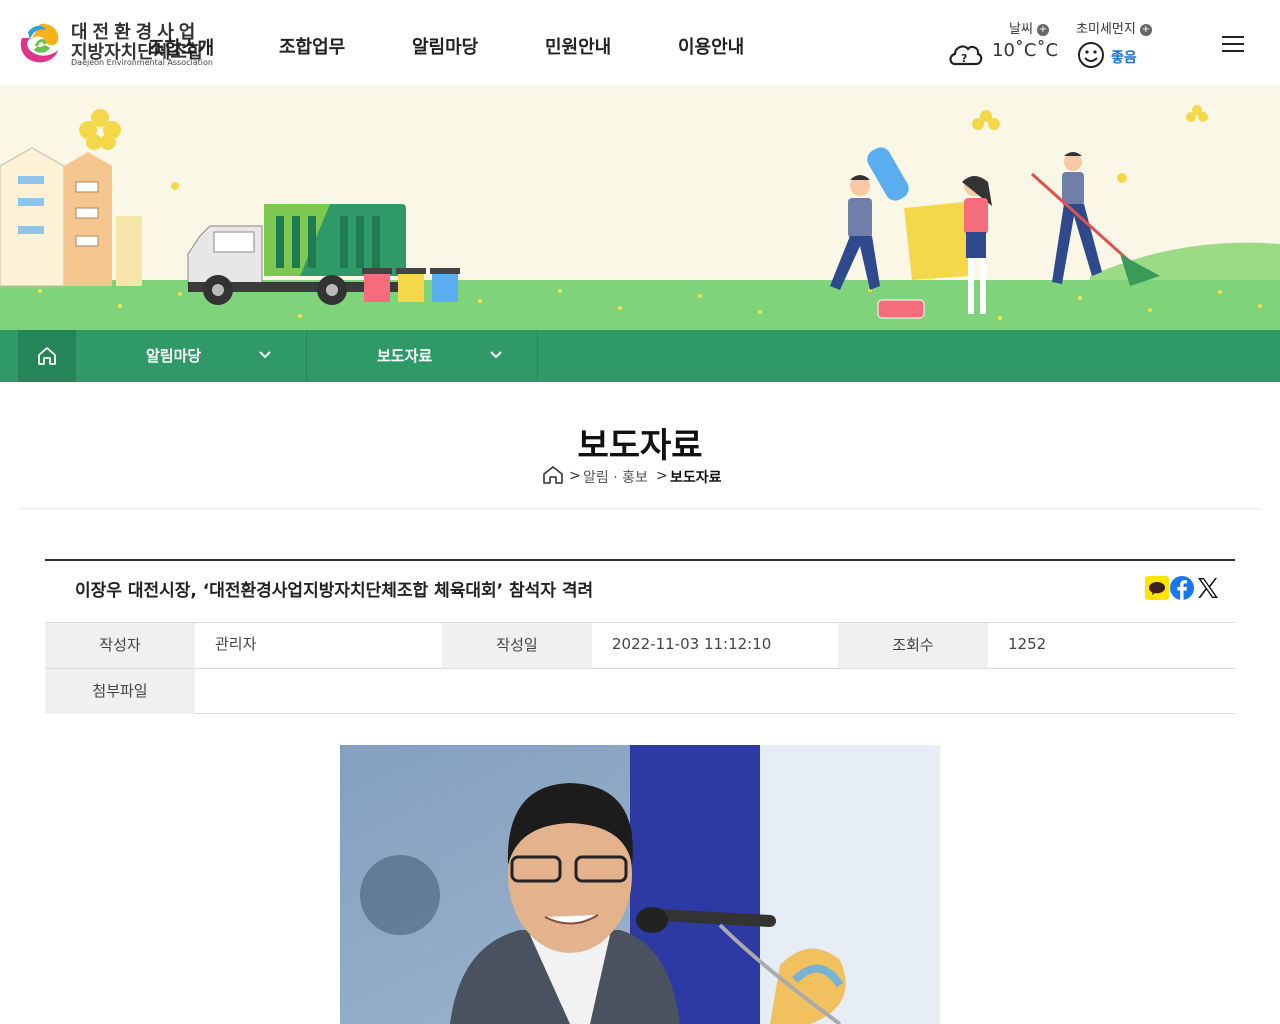 The image size is (1280, 1024). I want to click on speaker-photo, so click(640, 884).